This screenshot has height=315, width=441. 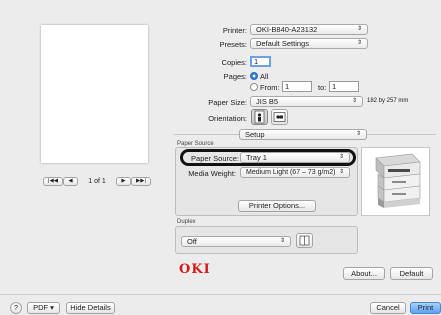 I want to click on section-menu-select: Setup ⇕, so click(x=303, y=134).